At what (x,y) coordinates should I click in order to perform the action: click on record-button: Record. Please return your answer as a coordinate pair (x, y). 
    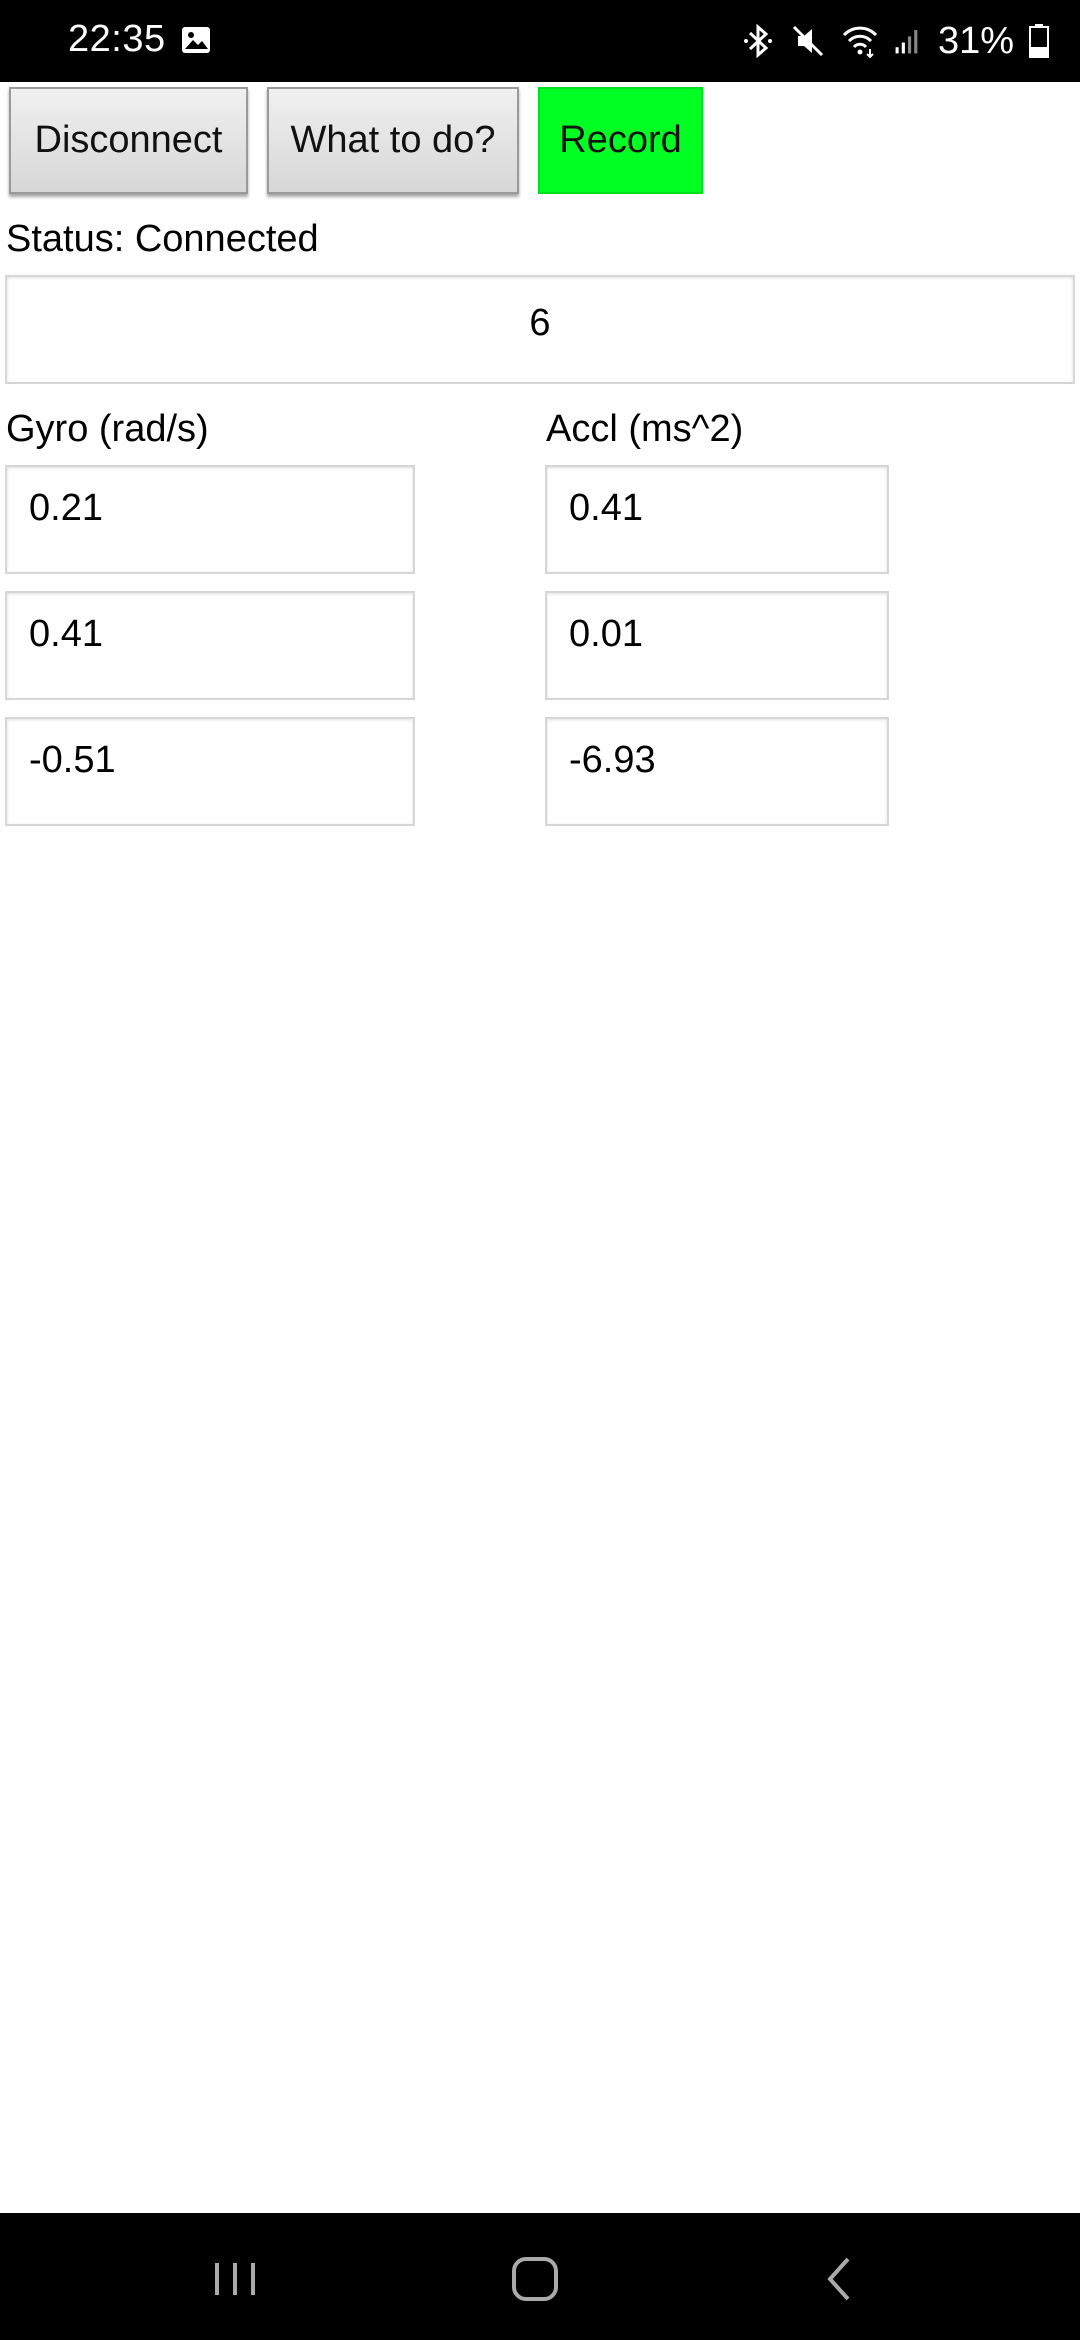
    Looking at the image, I should click on (620, 140).